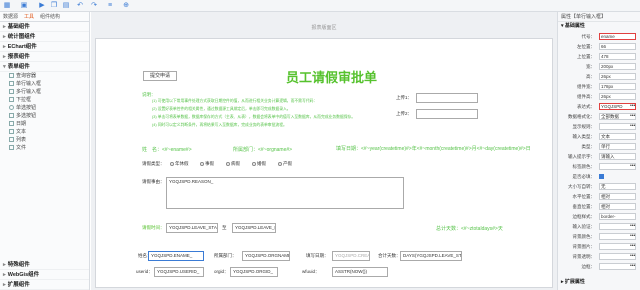  I want to click on property-value: border-, so click(617, 216).